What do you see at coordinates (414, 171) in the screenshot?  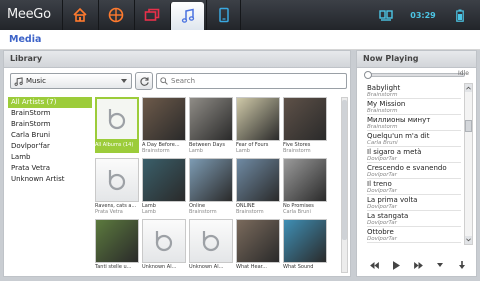 I see `playqueue-item: Crescendo e svanendo DovlporTar` at bounding box center [414, 171].